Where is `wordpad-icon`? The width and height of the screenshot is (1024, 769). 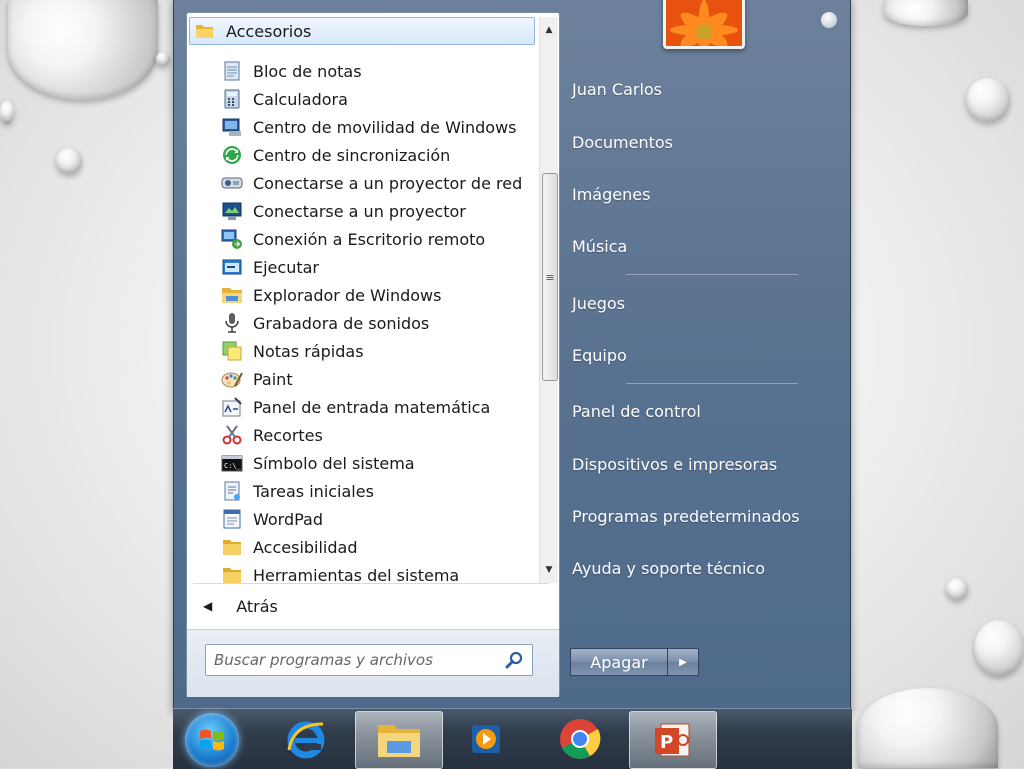
wordpad-icon is located at coordinates (232, 519).